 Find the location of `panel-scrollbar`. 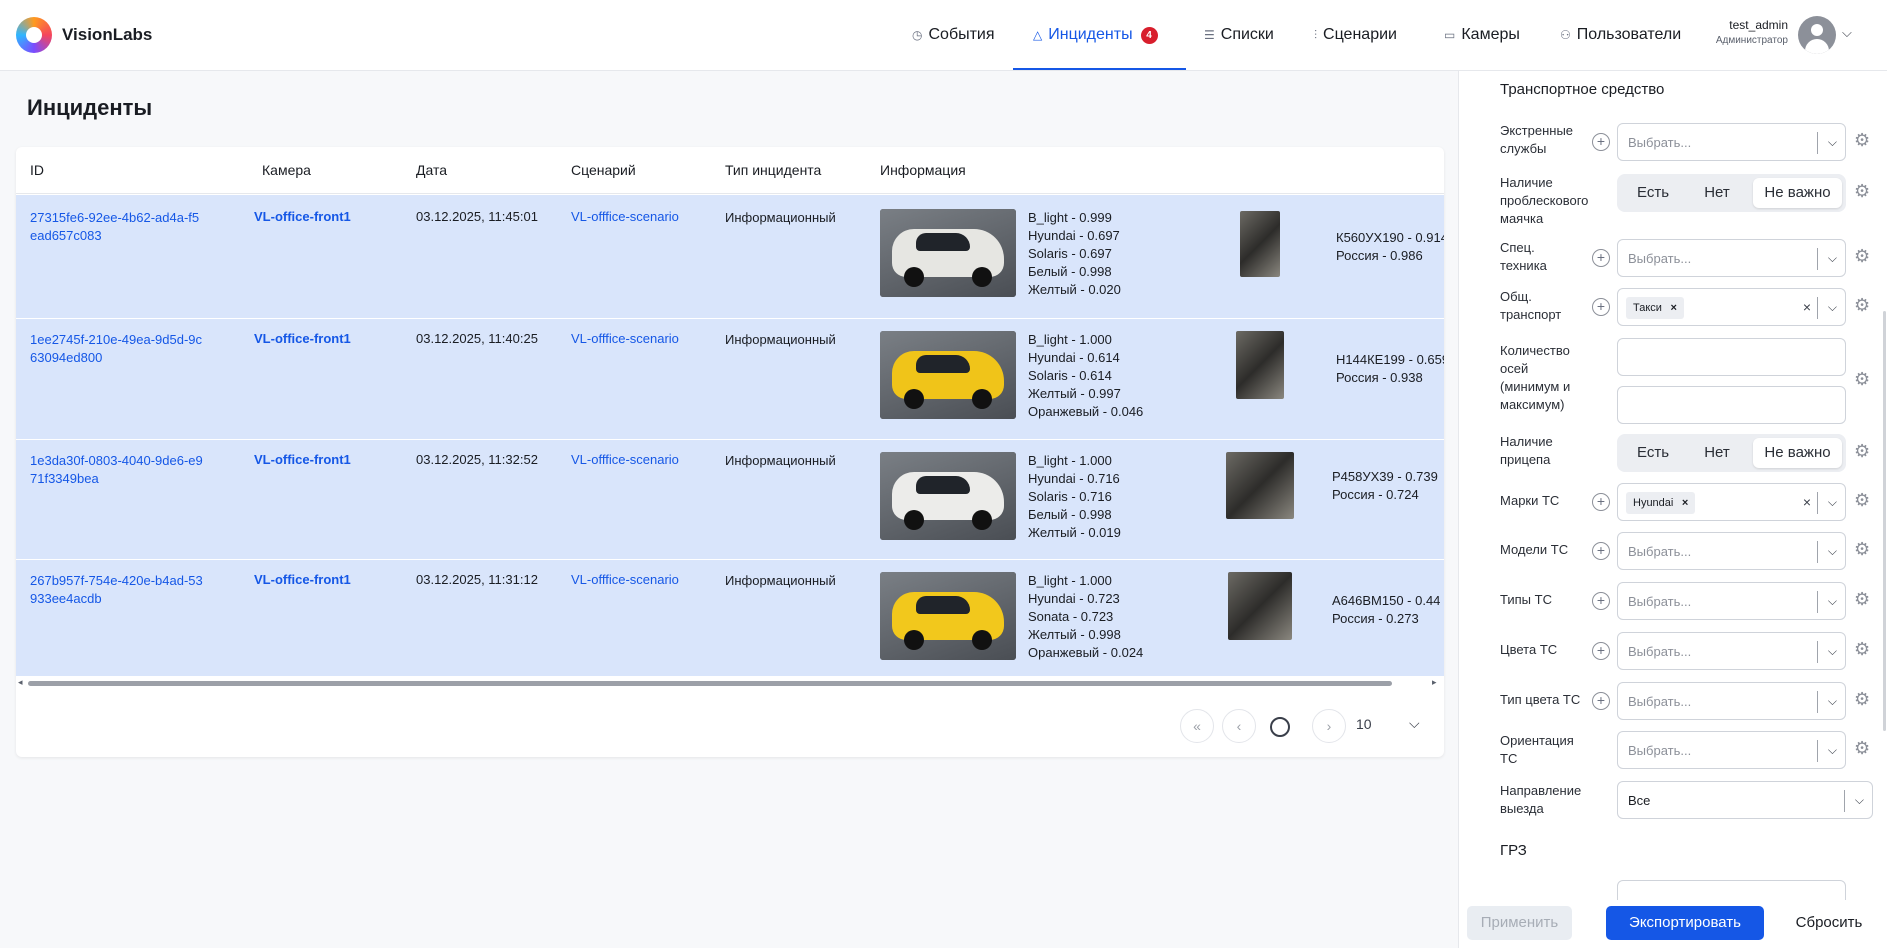

panel-scrollbar is located at coordinates (1884, 521).